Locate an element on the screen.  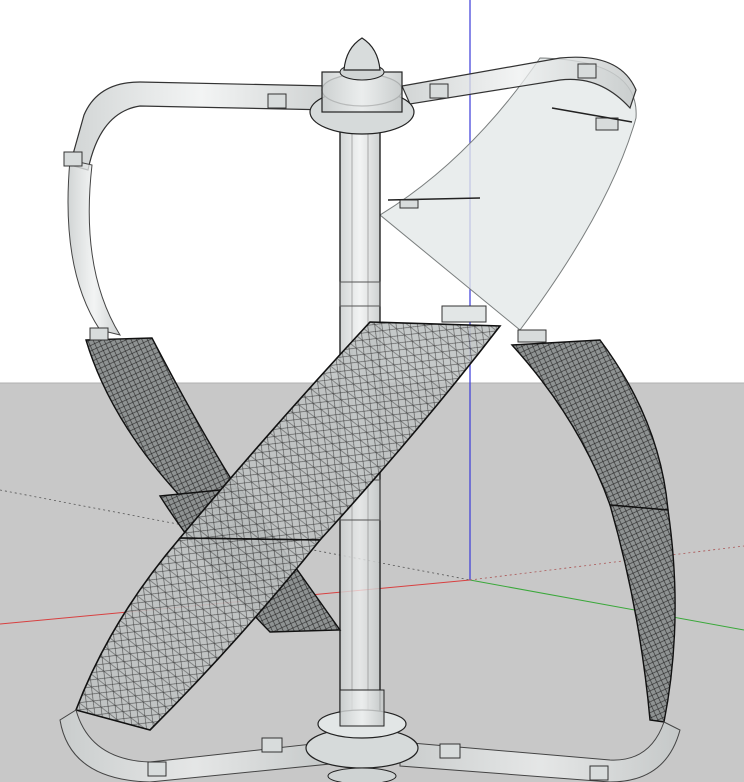
connector-bottom-far-left is located at coordinates (157, 769).